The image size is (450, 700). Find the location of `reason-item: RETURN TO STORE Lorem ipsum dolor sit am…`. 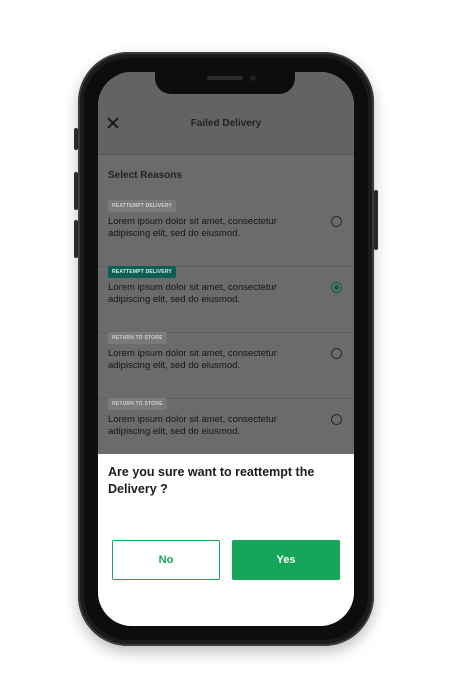

reason-item: RETURN TO STORE Lorem ipsum dolor sit am… is located at coordinates (226, 365).